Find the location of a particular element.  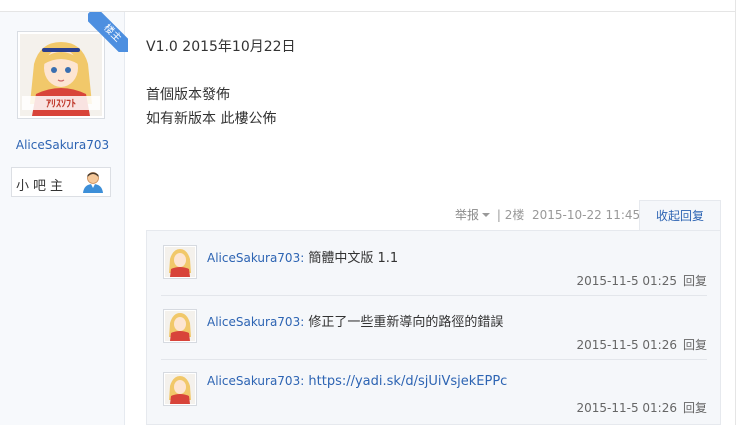

rank-badge: 小吧主 is located at coordinates (61, 182).